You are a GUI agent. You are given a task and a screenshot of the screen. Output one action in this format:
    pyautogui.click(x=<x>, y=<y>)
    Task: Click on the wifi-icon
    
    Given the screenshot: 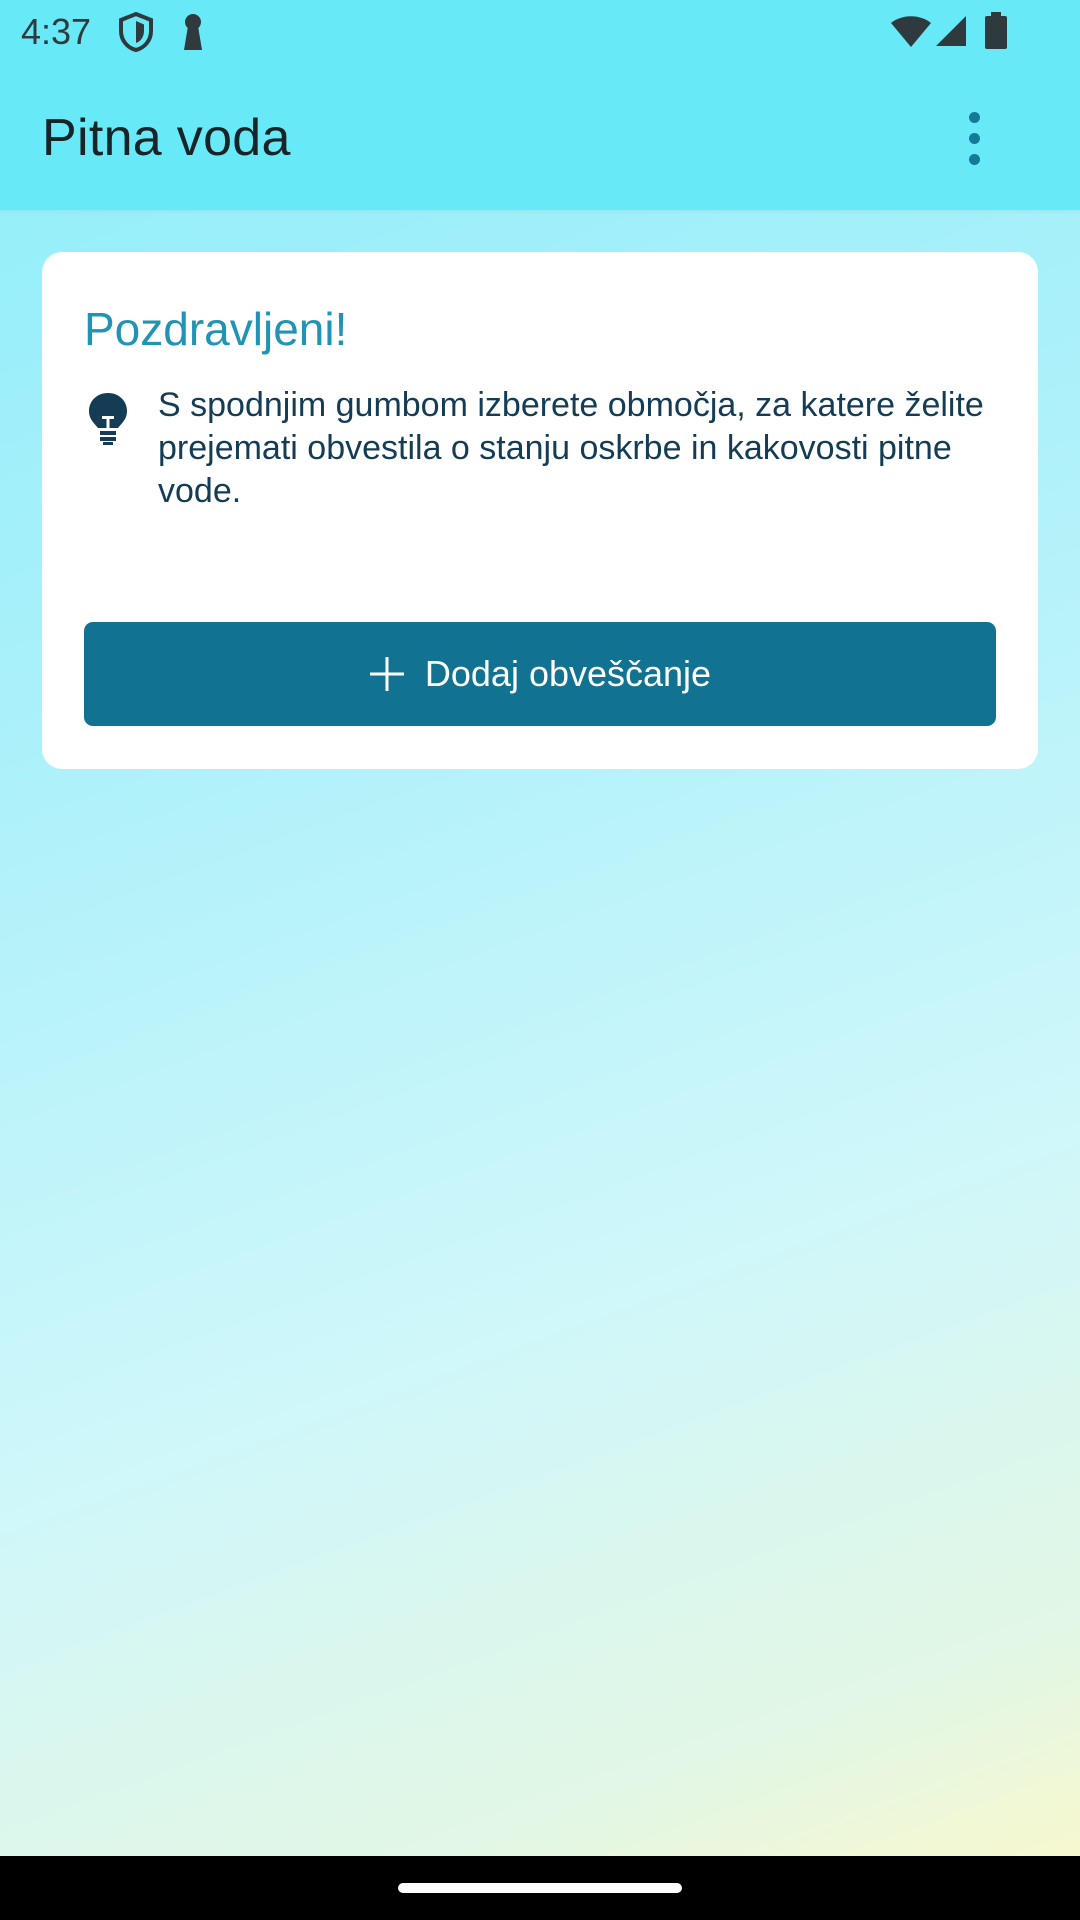 What is the action you would take?
    pyautogui.click(x=911, y=33)
    